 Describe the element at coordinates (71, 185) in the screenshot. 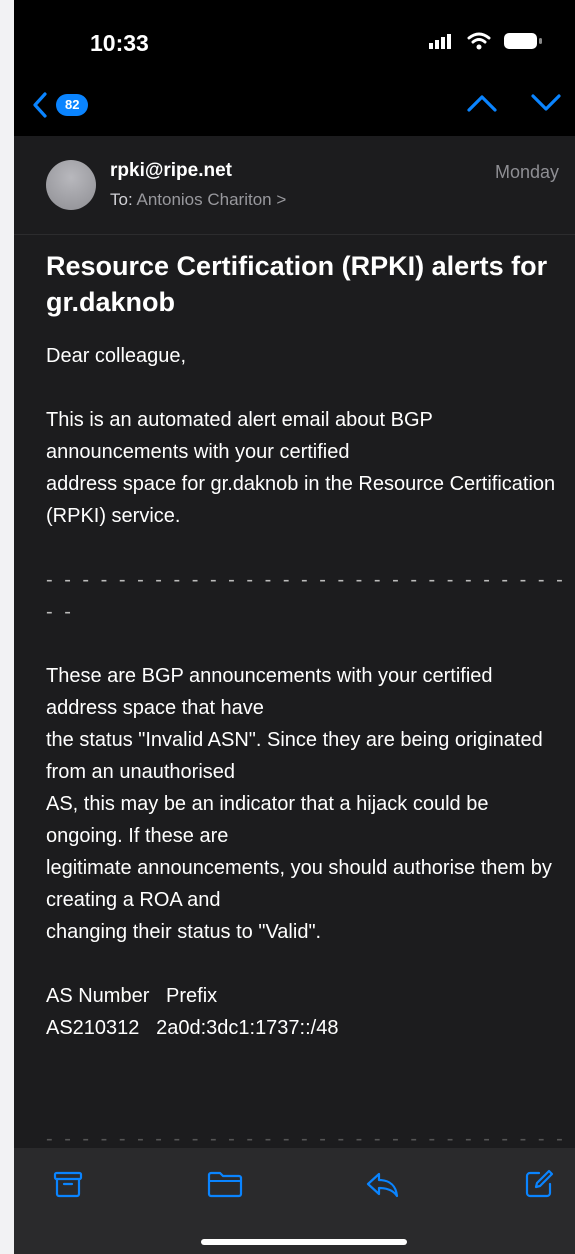

I see `sender-avatar` at that location.